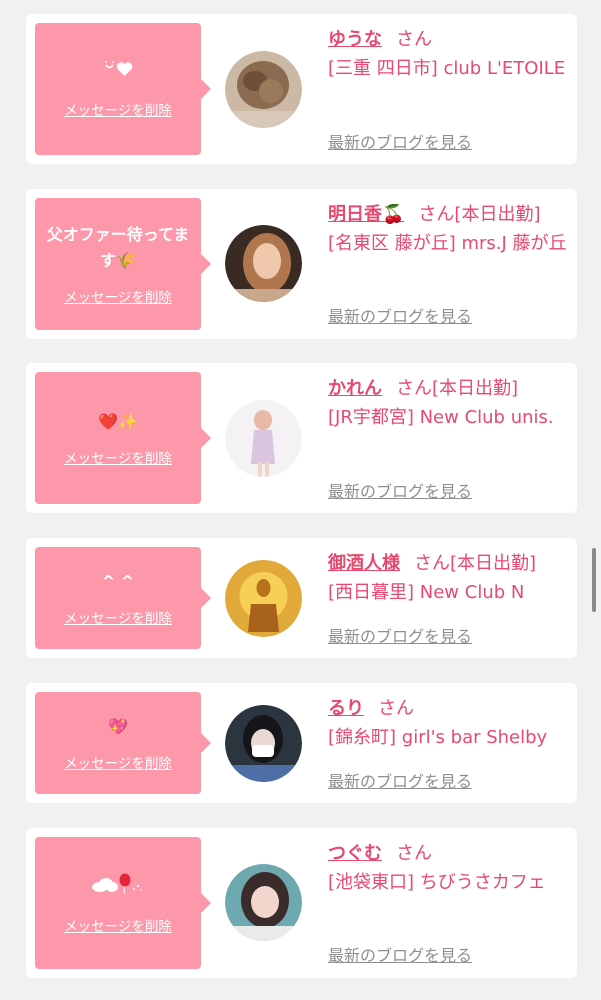  I want to click on message-text: 父オファー待ってます🌾, so click(118, 247).